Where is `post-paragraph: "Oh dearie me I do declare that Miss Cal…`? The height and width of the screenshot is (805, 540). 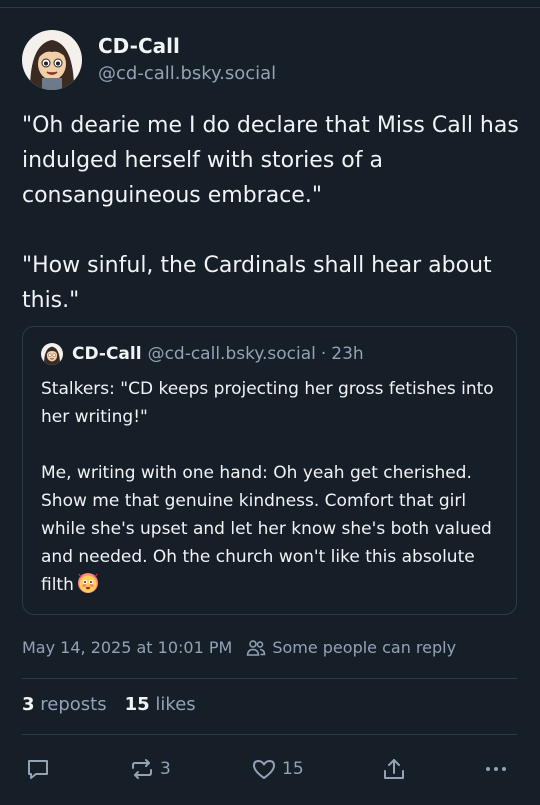
post-paragraph: "Oh dearie me I do declare that Miss Cal… is located at coordinates (270, 160).